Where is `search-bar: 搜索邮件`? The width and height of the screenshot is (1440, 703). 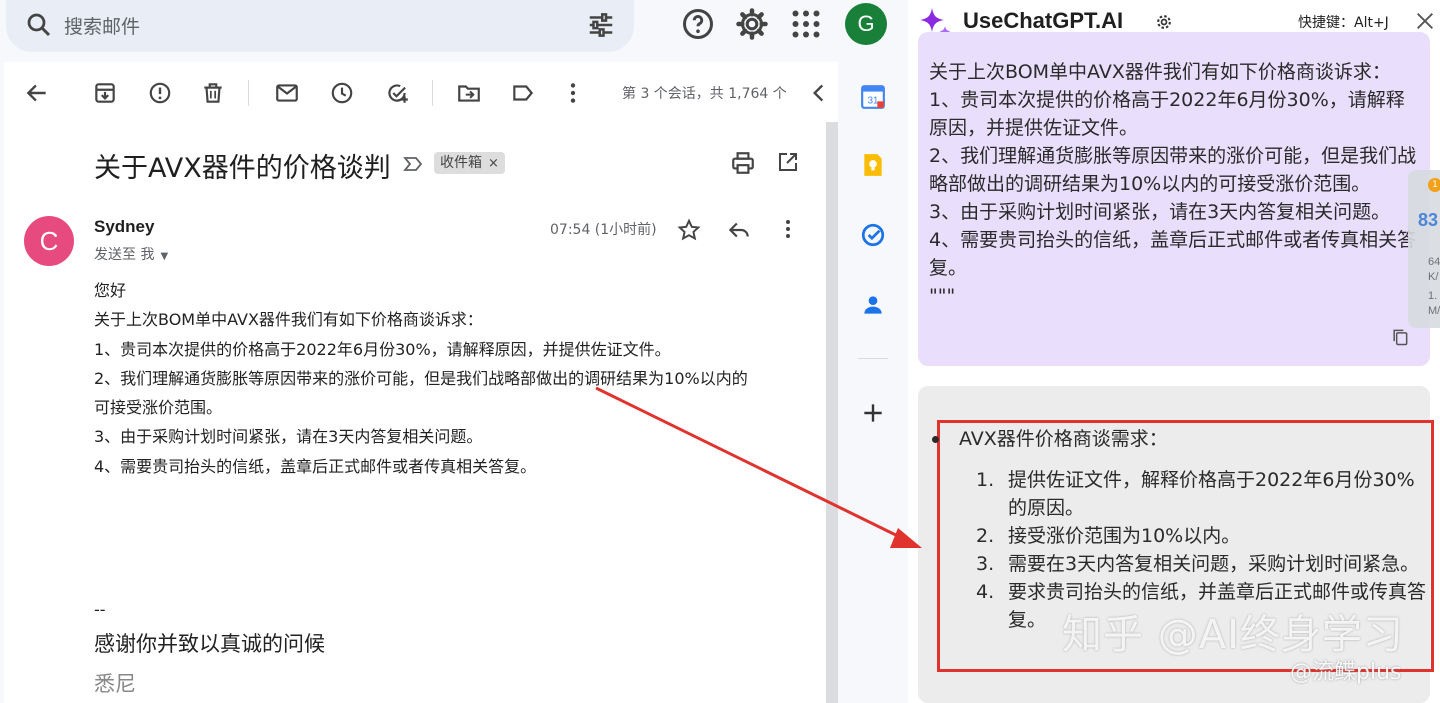 search-bar: 搜索邮件 is located at coordinates (320, 26).